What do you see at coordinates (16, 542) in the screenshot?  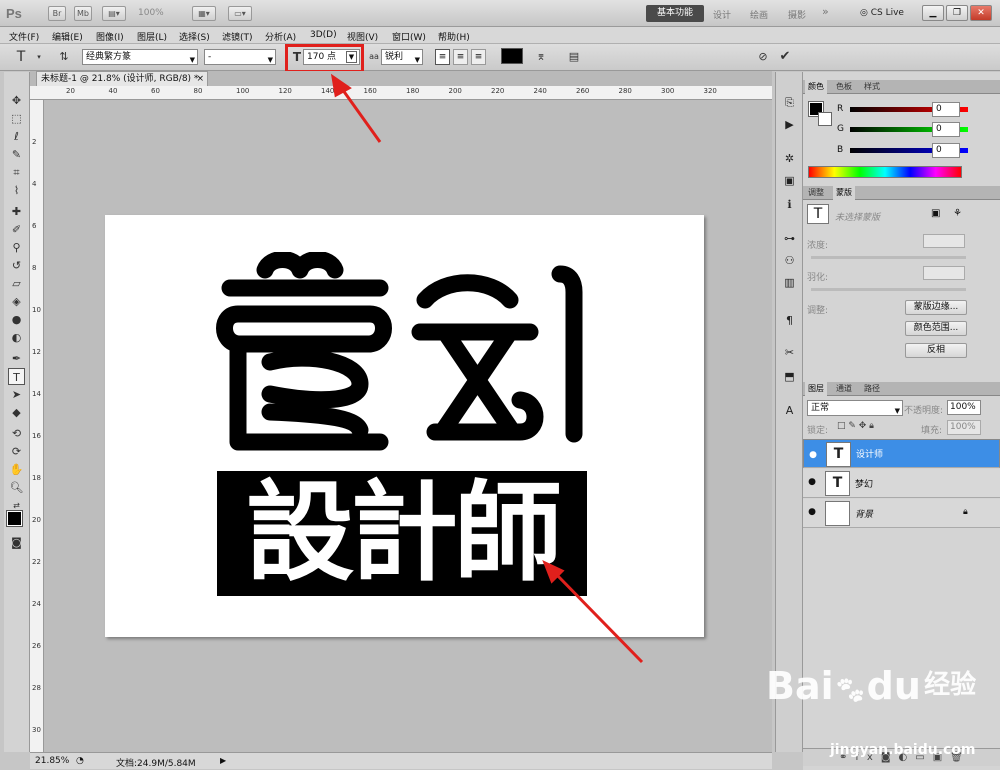 I see `quick-mask-icon: ◙` at bounding box center [16, 542].